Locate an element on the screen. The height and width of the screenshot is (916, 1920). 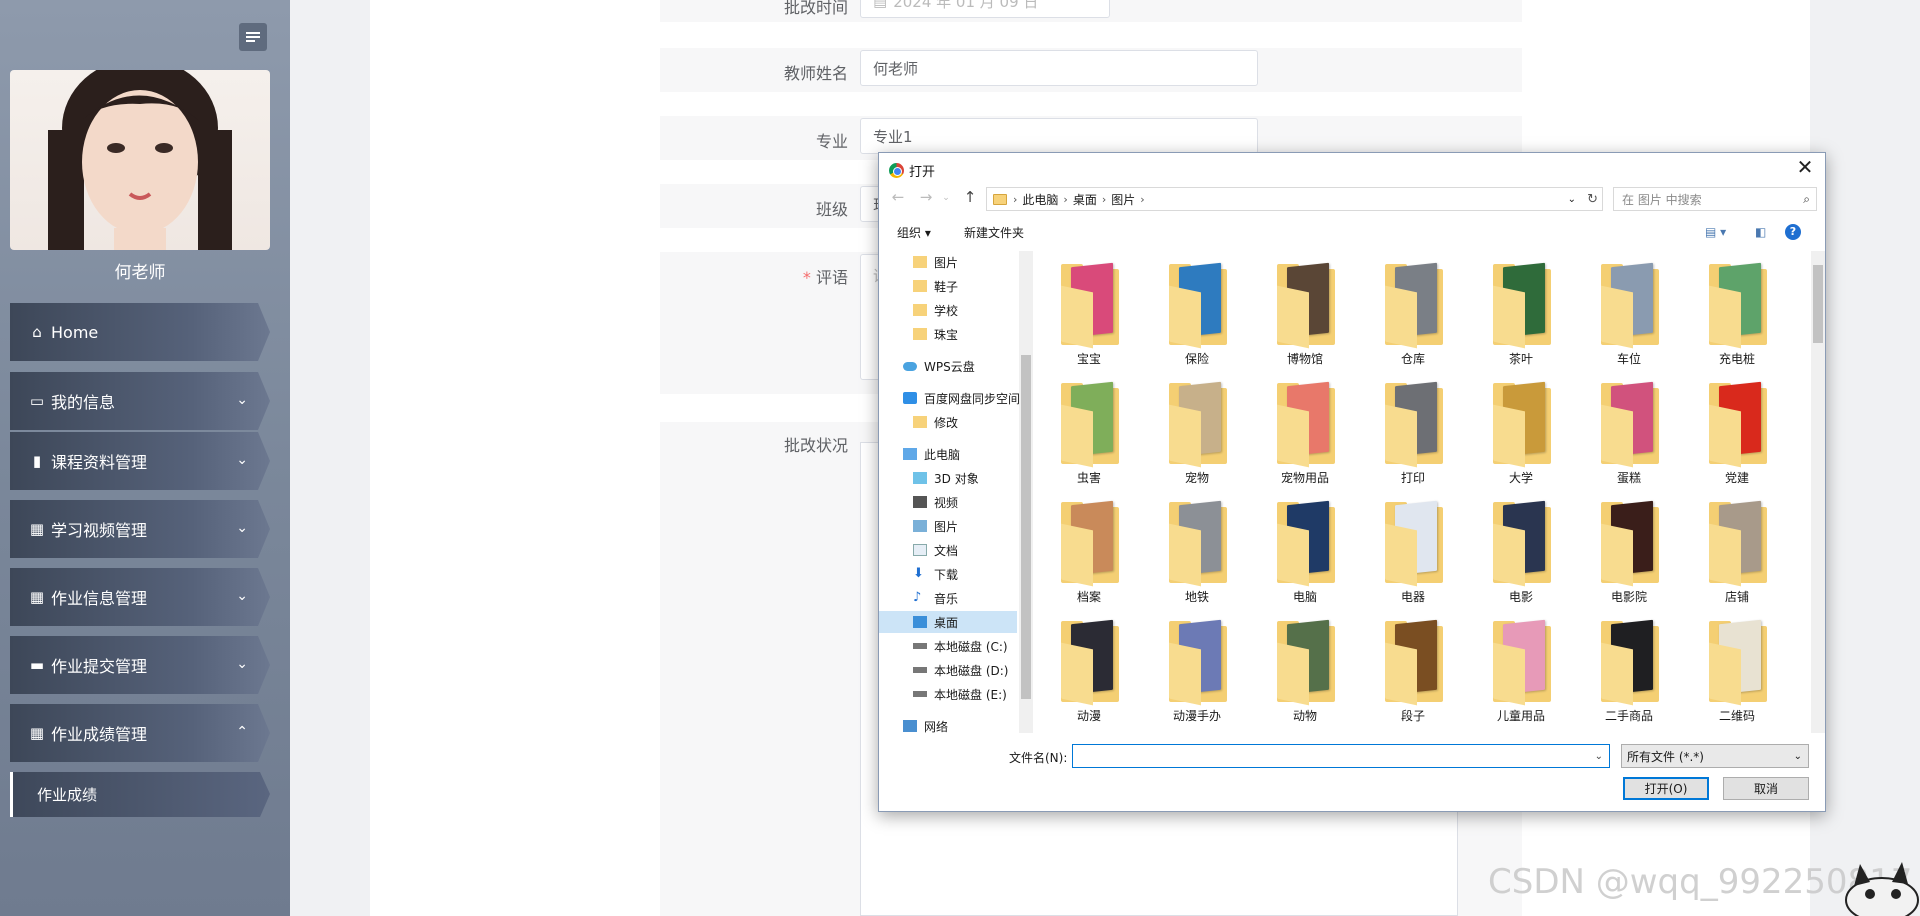
folder-tile: 蛋糕 is located at coordinates (1629, 435).